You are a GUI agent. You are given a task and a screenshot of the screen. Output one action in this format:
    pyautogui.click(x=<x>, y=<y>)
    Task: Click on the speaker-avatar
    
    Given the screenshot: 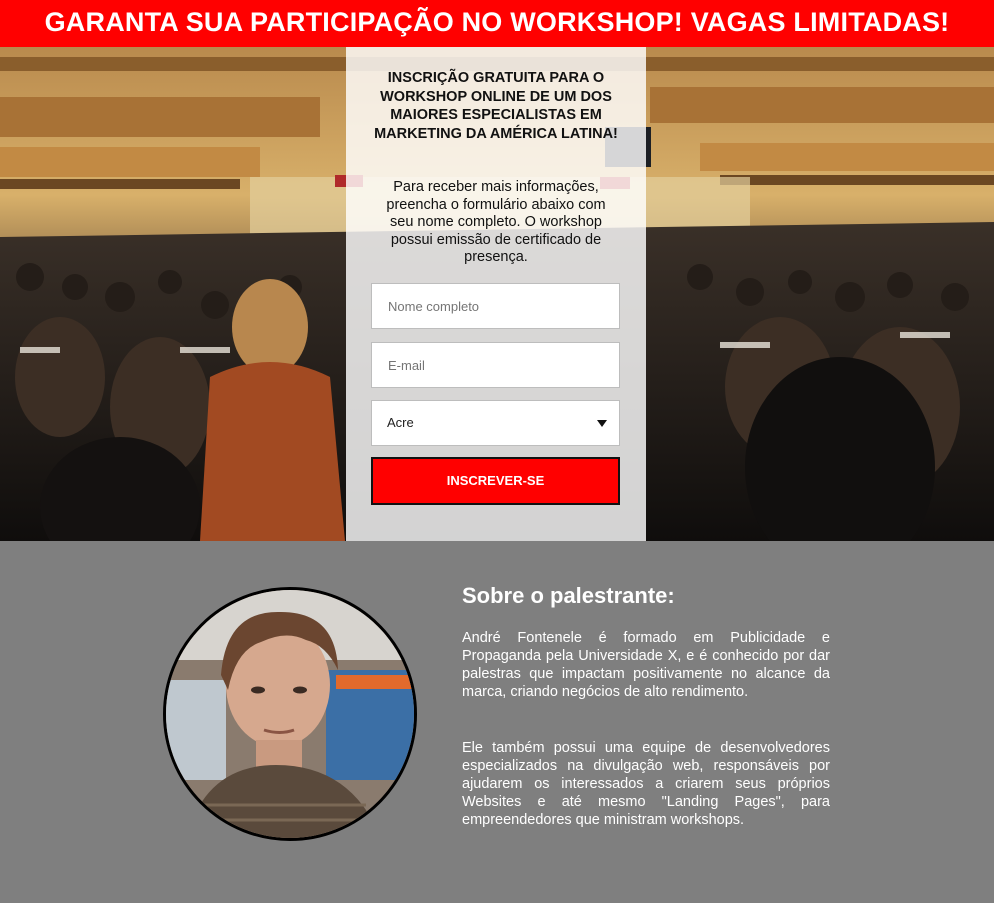 What is the action you would take?
    pyautogui.click(x=290, y=714)
    